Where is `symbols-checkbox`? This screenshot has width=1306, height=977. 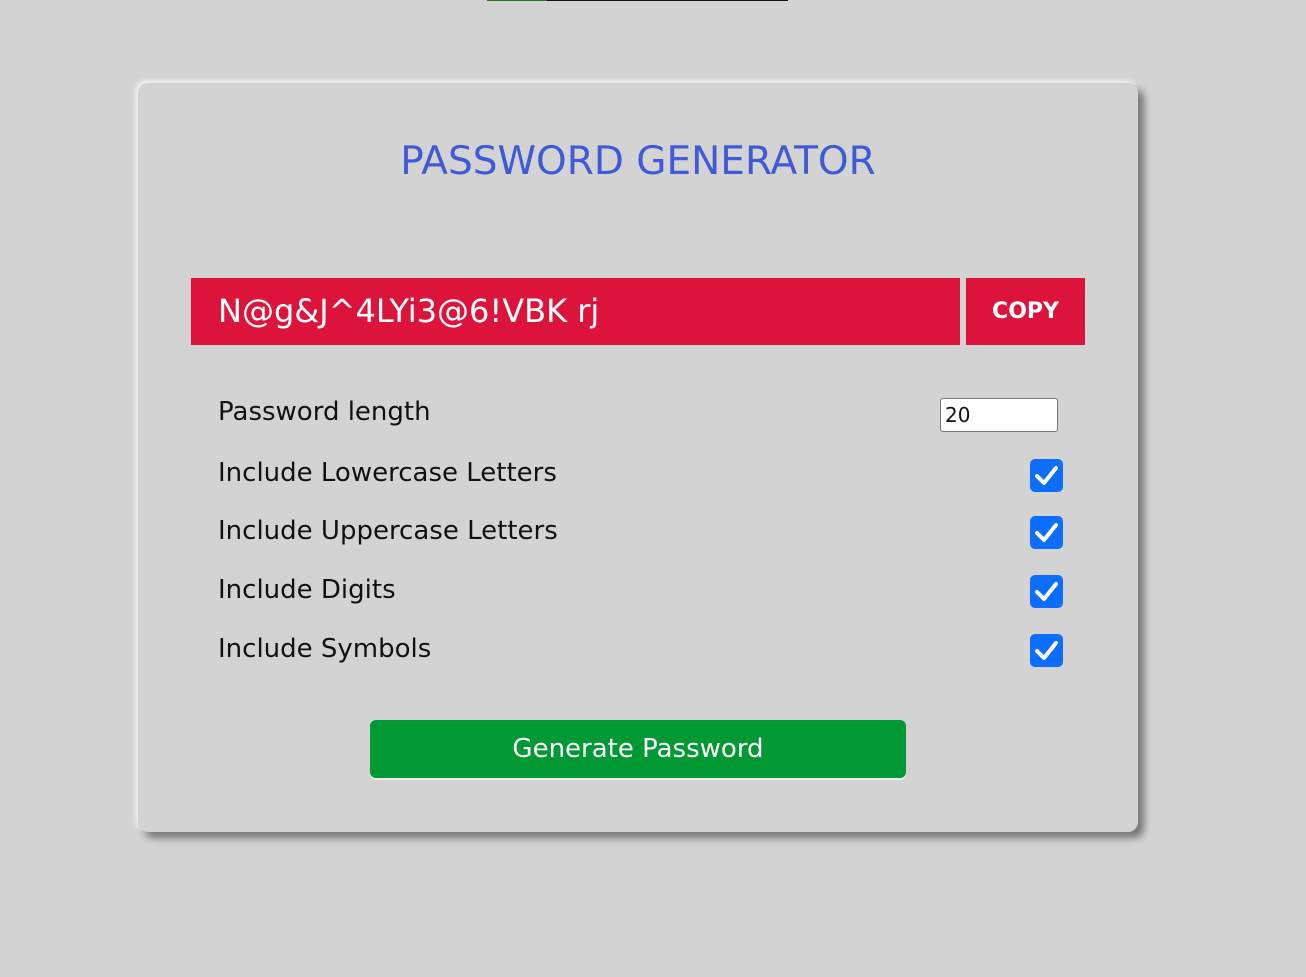 symbols-checkbox is located at coordinates (1046, 650).